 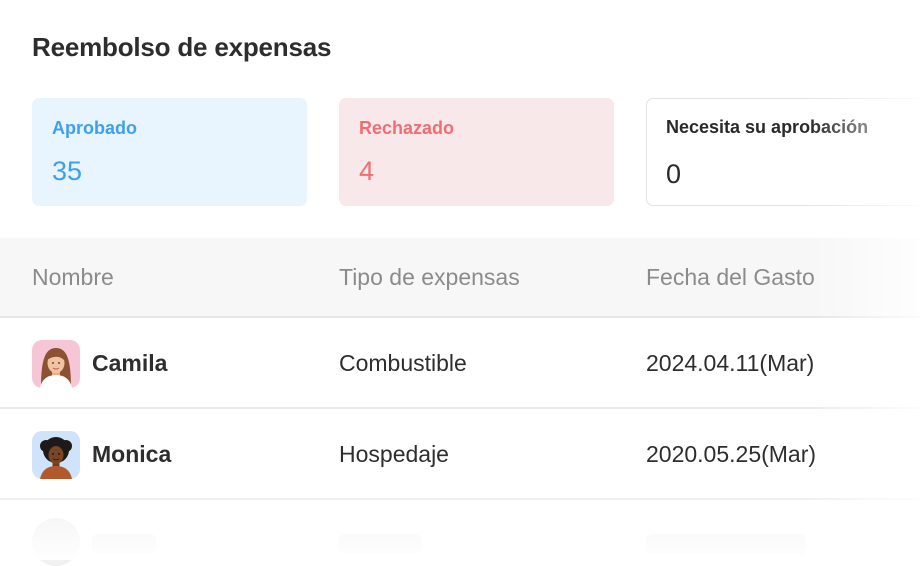 What do you see at coordinates (460, 533) in the screenshot?
I see `placeholder-row` at bounding box center [460, 533].